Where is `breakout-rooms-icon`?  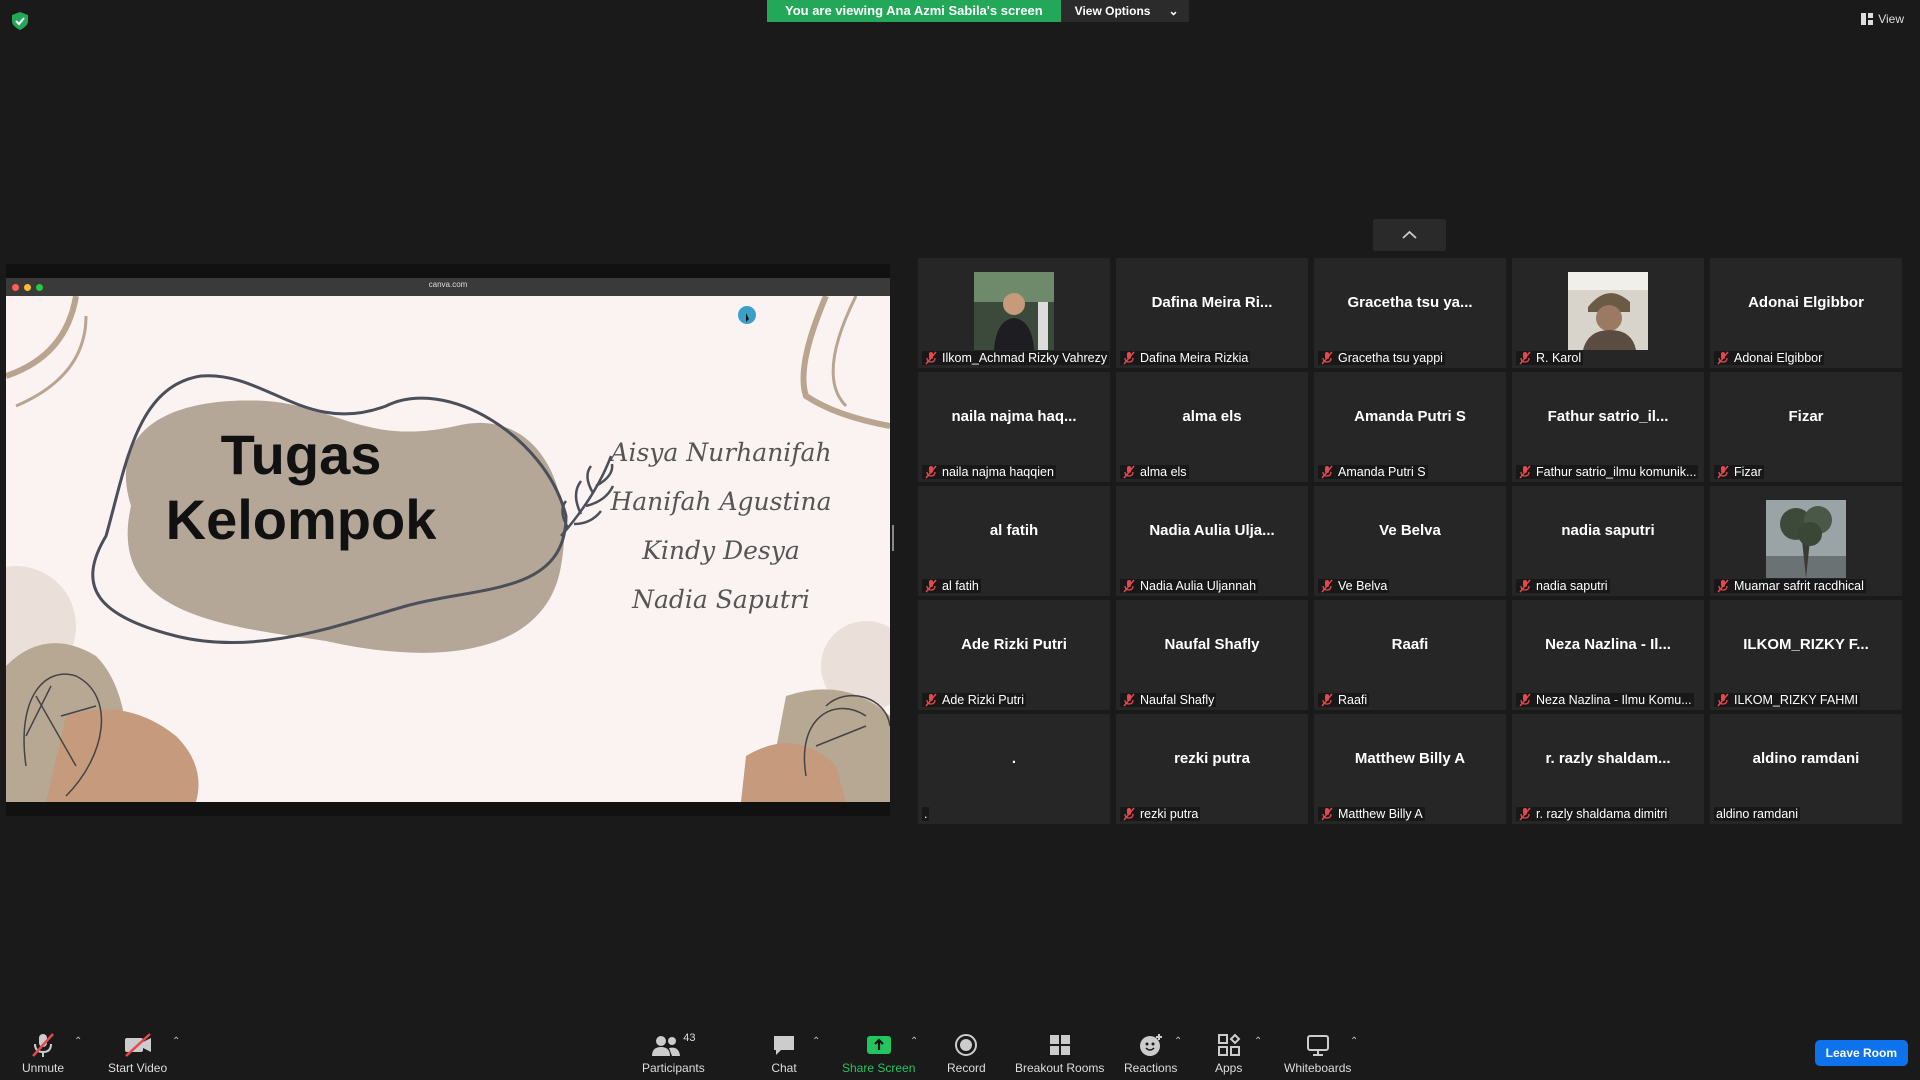
breakout-rooms-icon is located at coordinates (1059, 1045).